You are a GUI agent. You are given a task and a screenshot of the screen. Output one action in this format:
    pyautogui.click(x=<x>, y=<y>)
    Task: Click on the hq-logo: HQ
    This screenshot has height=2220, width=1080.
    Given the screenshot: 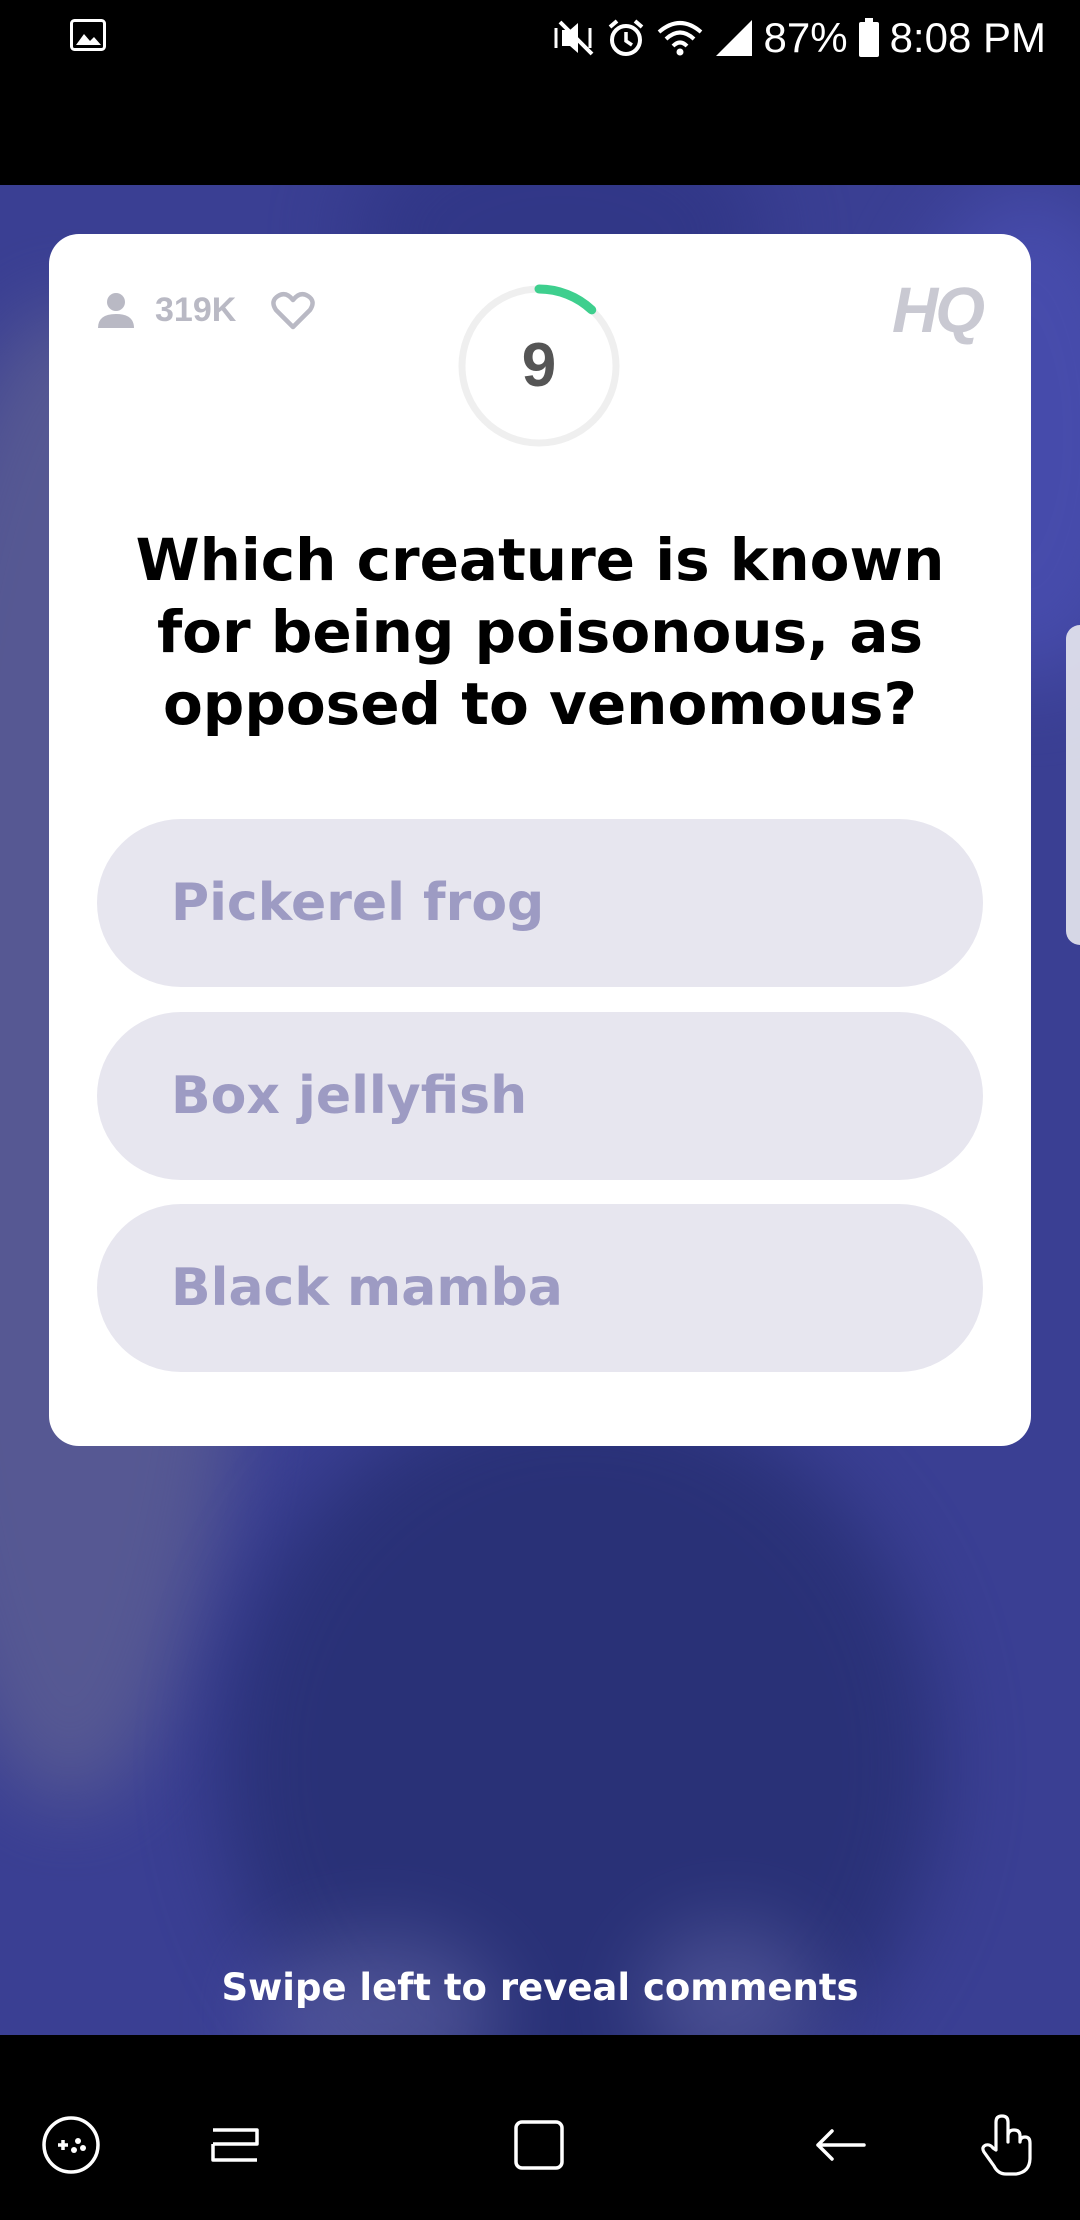 What is the action you would take?
    pyautogui.click(x=938, y=310)
    